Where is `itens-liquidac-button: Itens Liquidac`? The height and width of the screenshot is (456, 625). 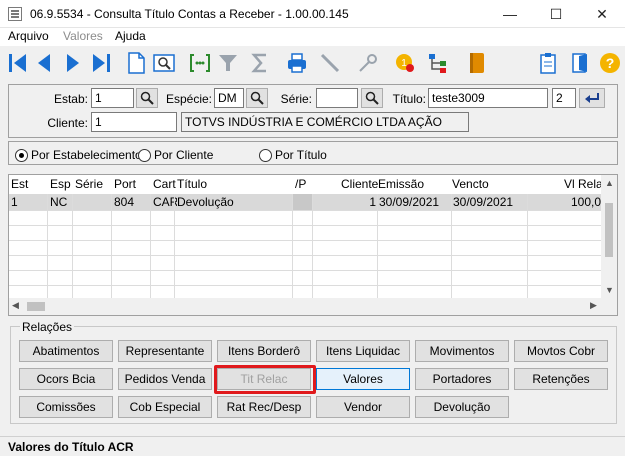
itens-liquidac-button: Itens Liquidac is located at coordinates (363, 351).